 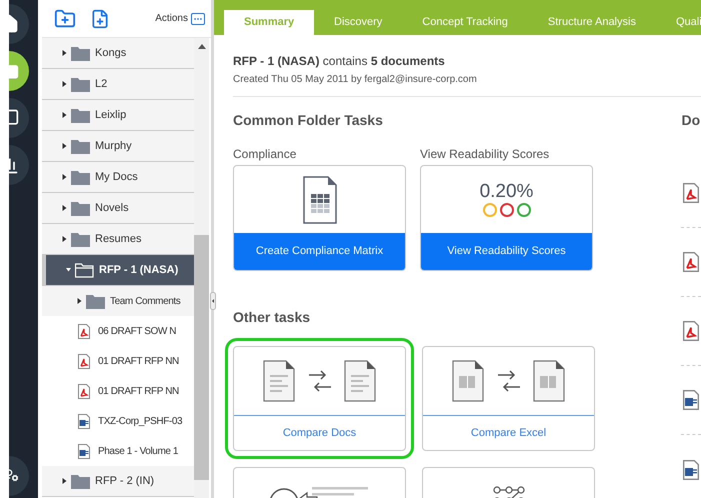 I want to click on new-folder-icon, so click(x=65, y=19).